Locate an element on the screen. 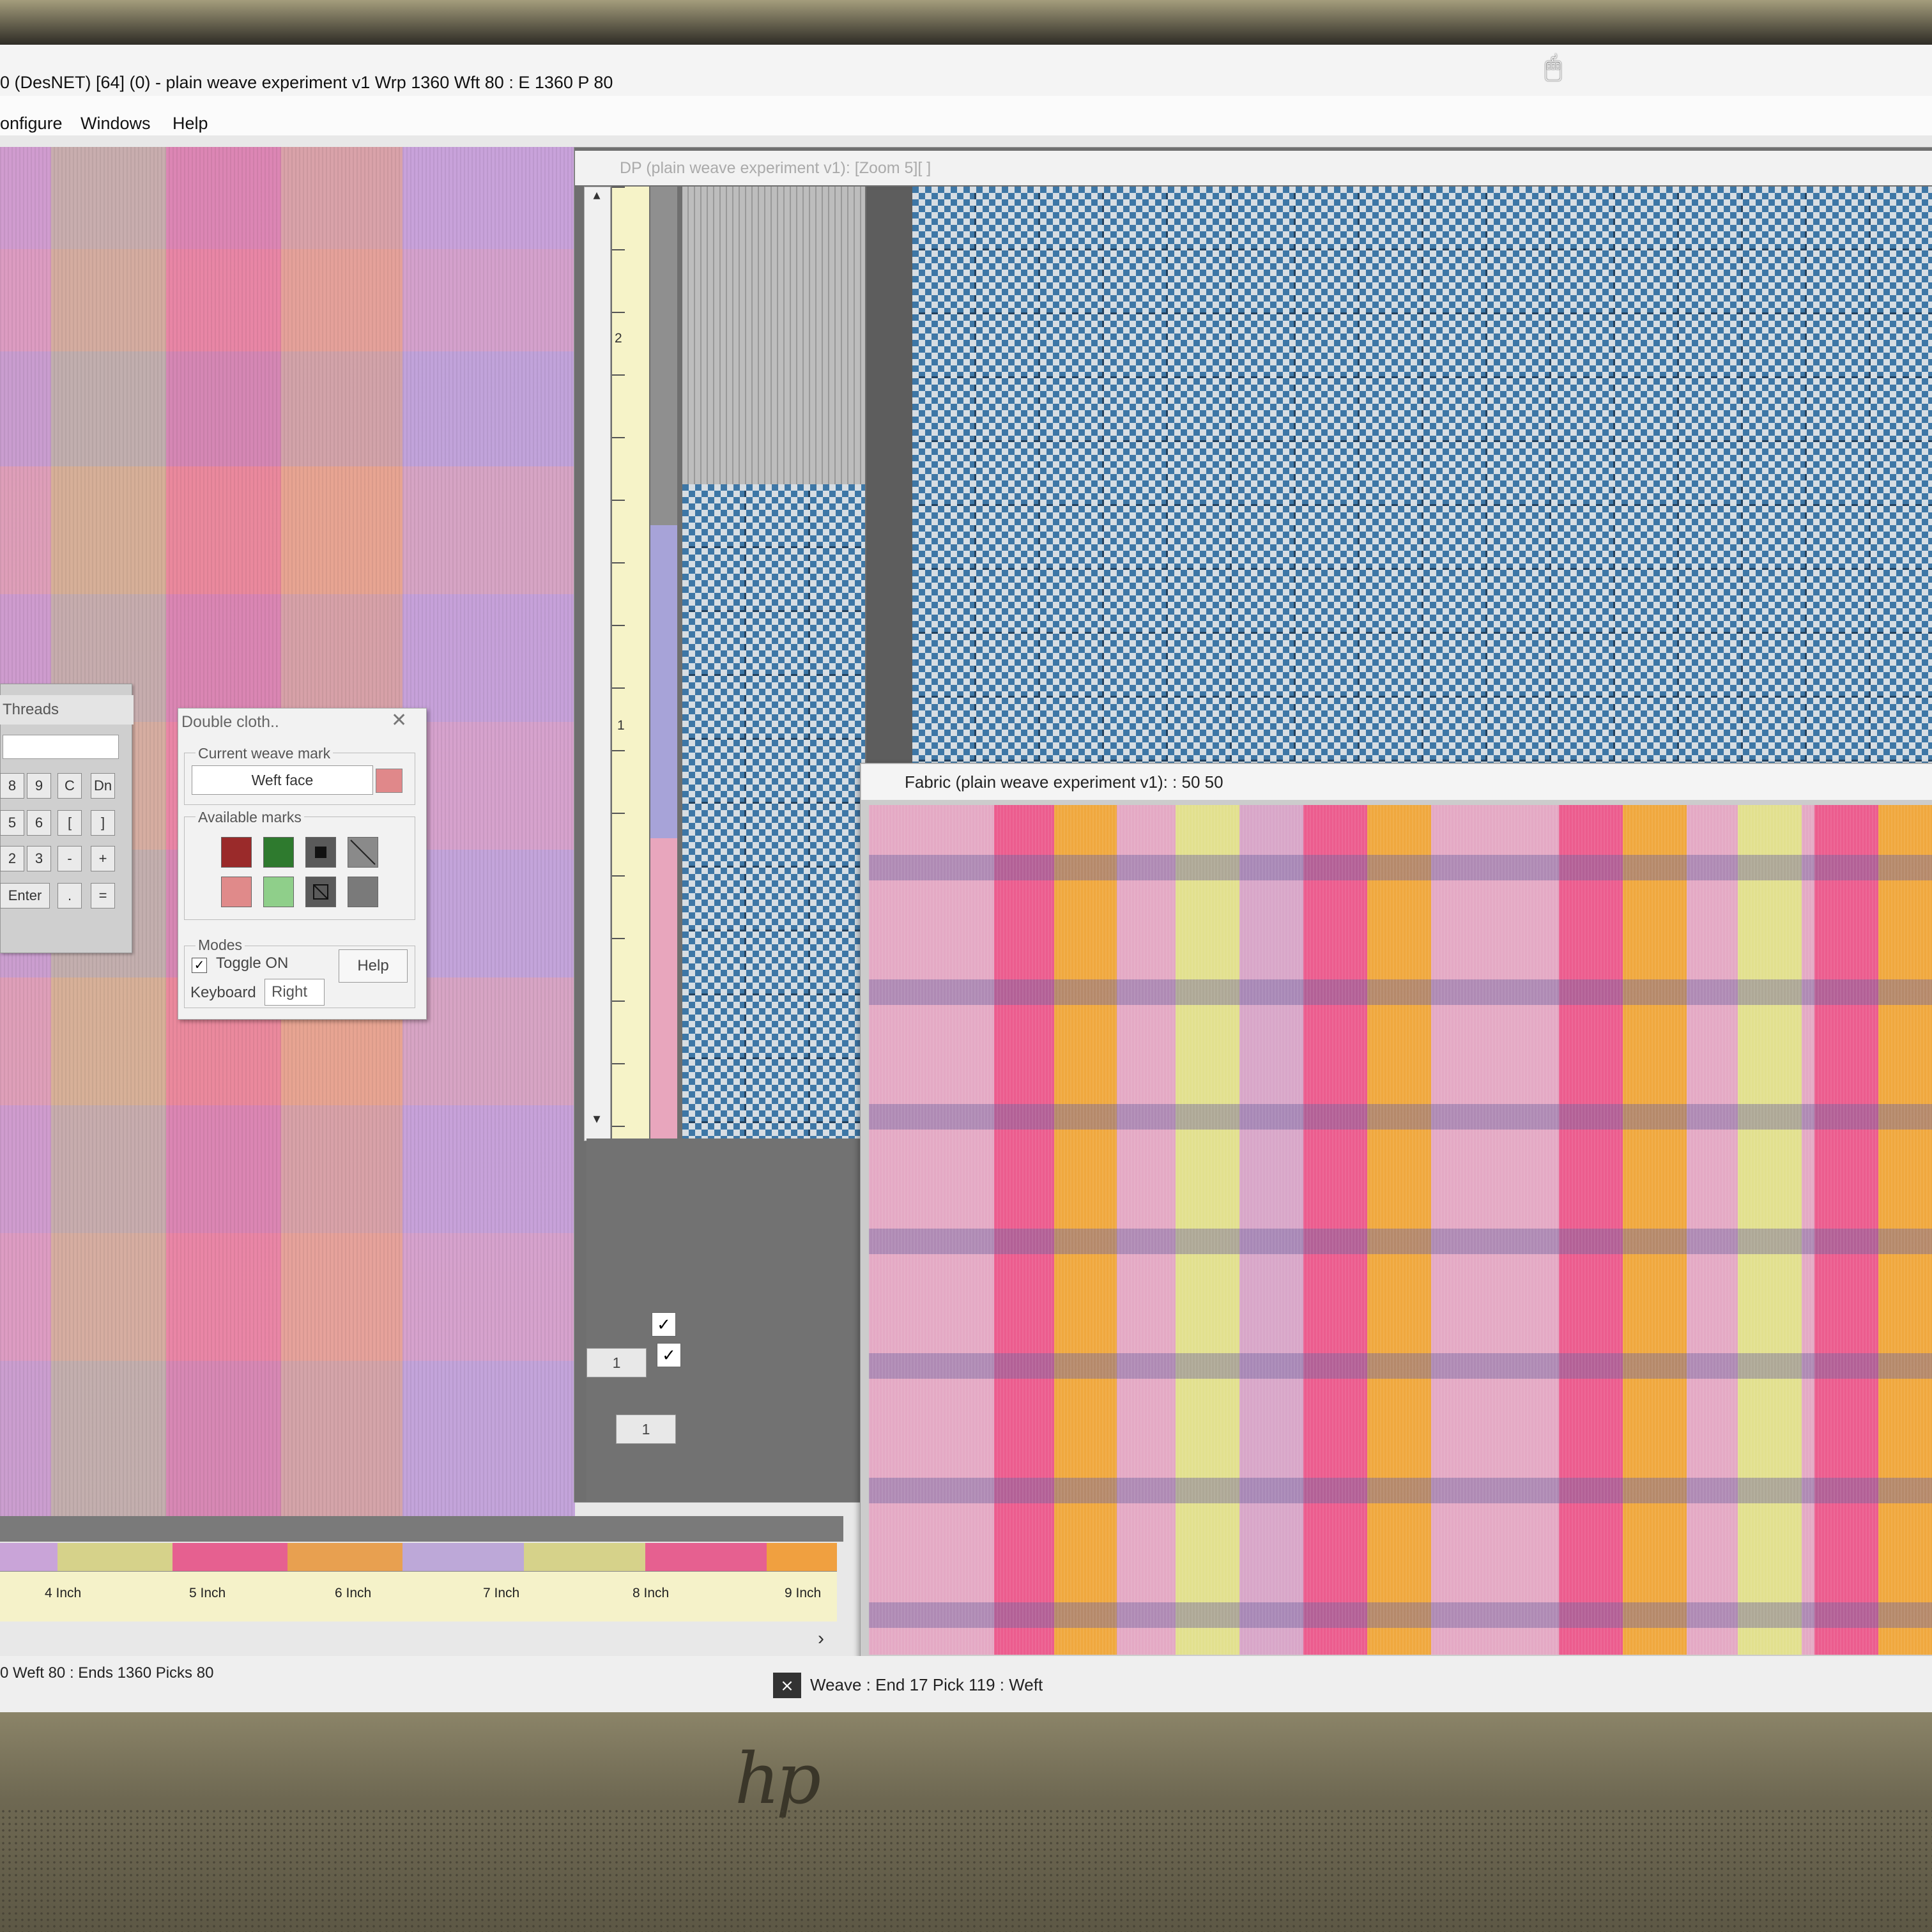 The height and width of the screenshot is (1932, 1932). key-enter: Enter is located at coordinates (25, 895).